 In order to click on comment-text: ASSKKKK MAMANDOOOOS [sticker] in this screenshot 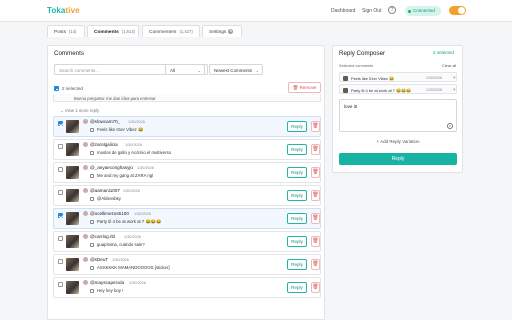, I will do `click(130, 267)`.